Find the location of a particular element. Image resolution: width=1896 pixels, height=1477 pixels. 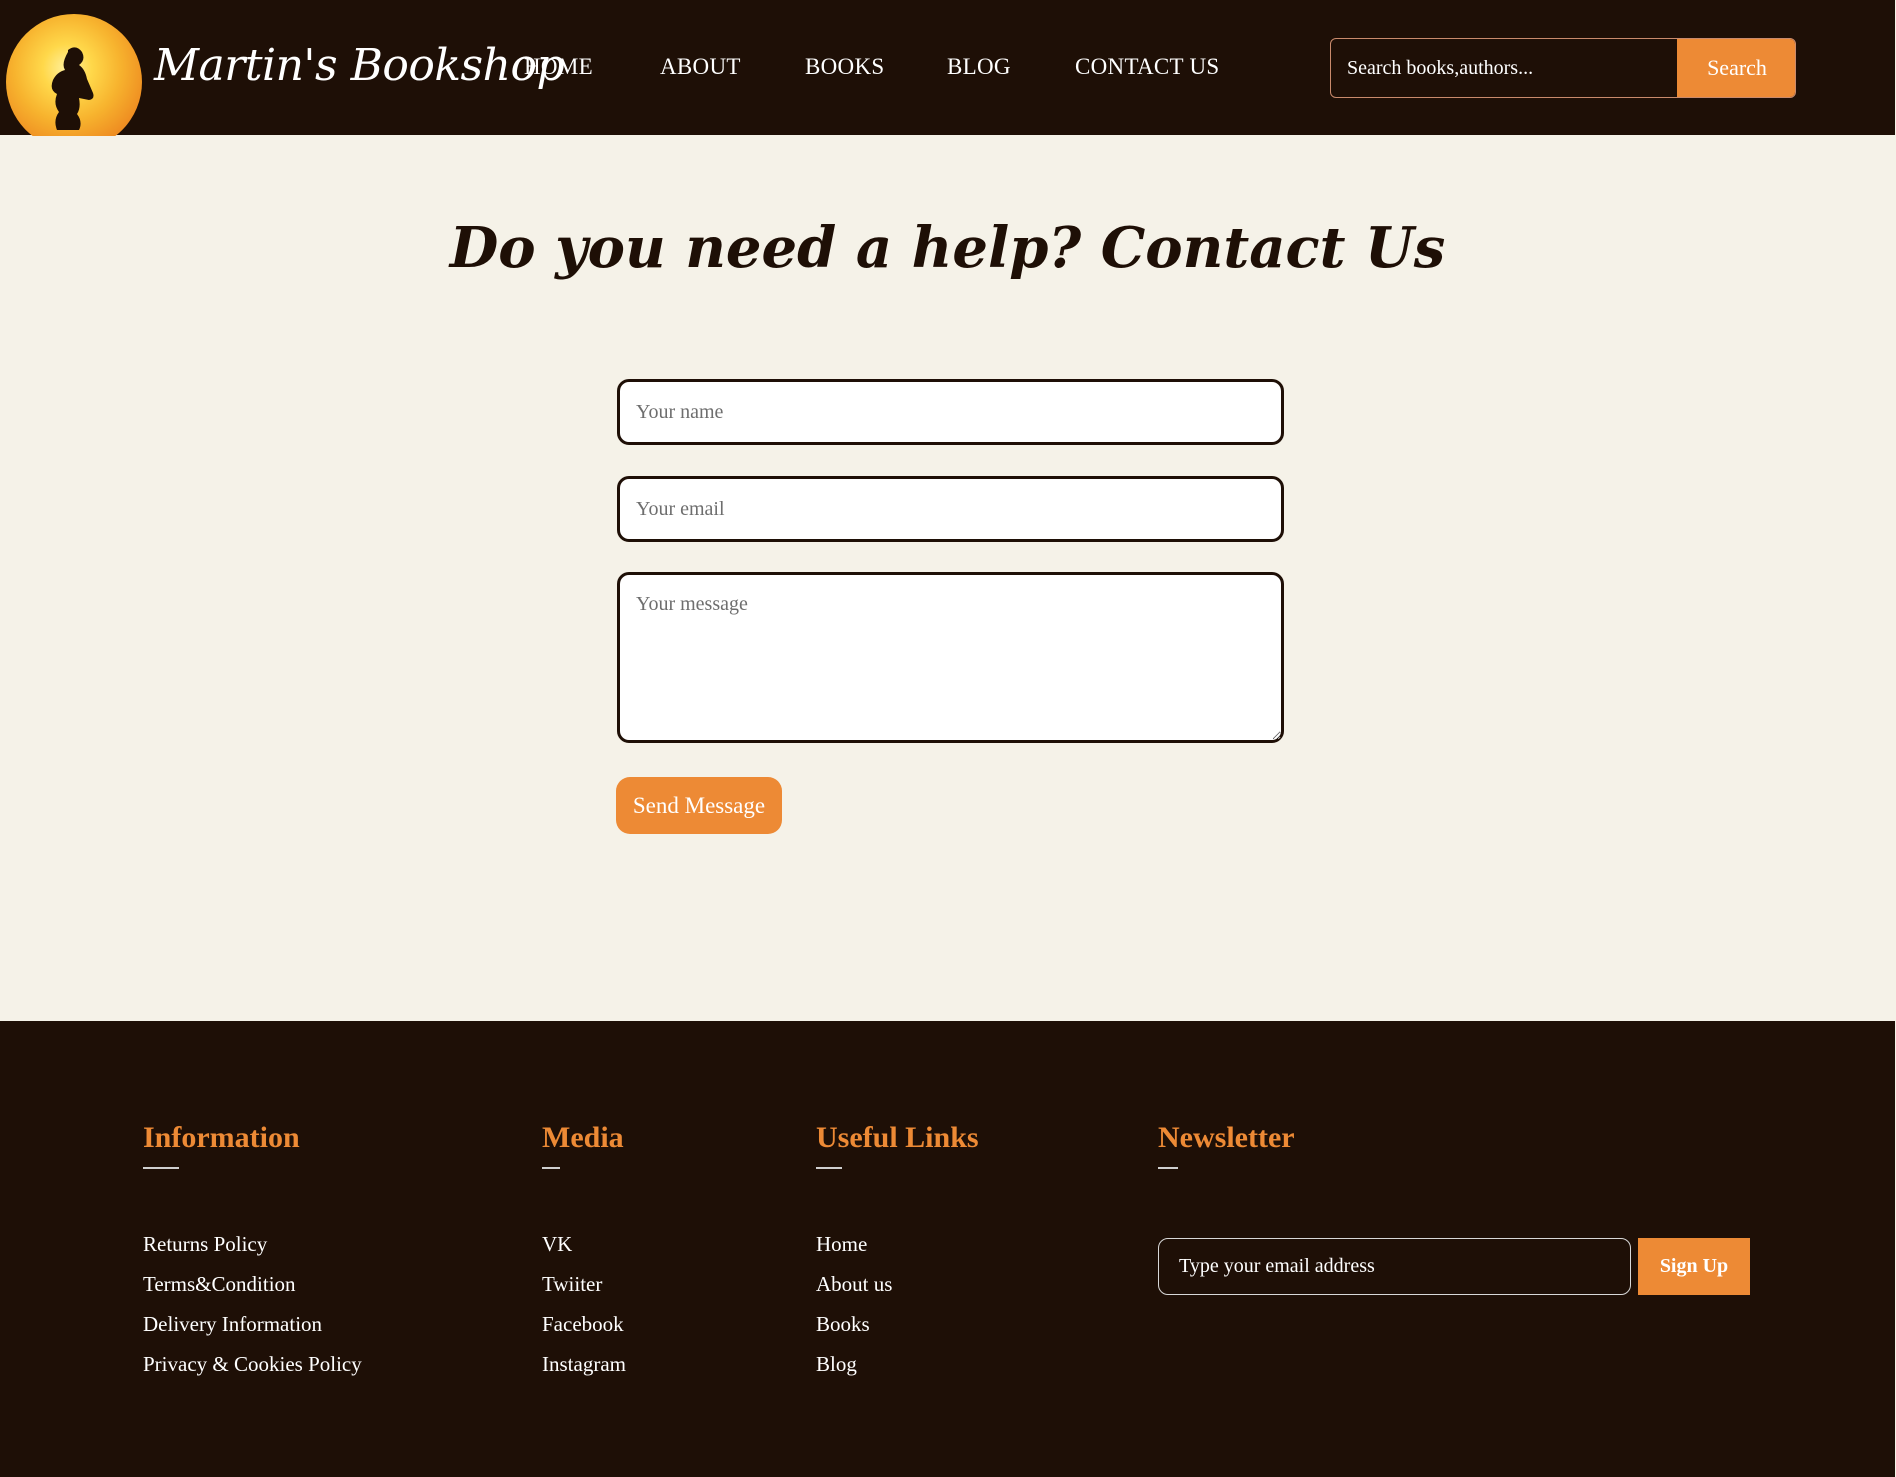

footer-link-facebook: Facebook is located at coordinates (583, 1324).